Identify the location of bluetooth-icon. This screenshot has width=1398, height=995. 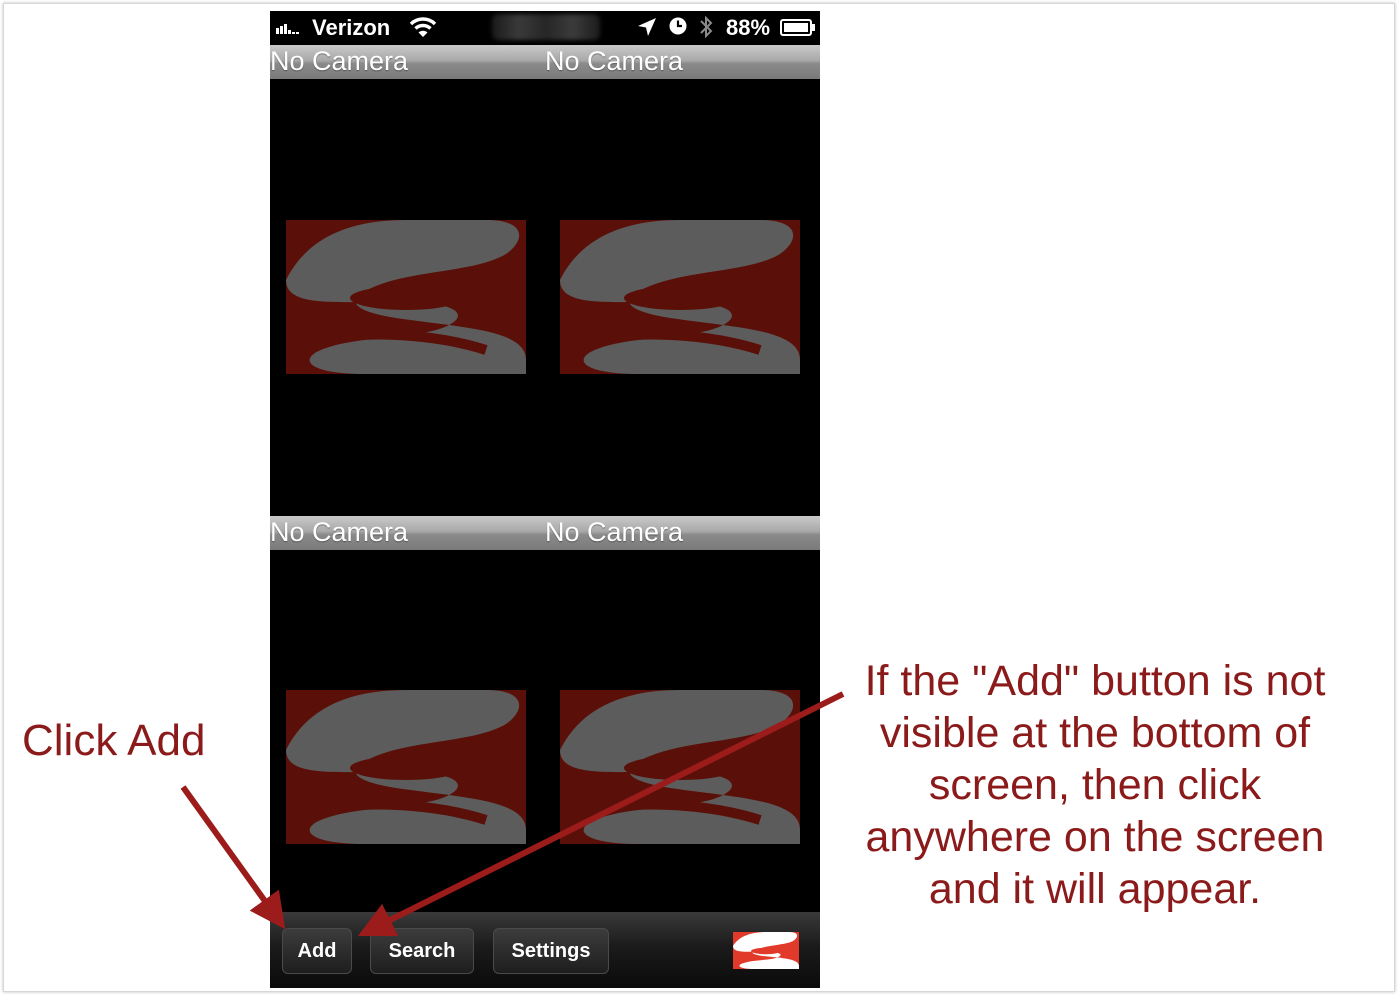
(706, 27).